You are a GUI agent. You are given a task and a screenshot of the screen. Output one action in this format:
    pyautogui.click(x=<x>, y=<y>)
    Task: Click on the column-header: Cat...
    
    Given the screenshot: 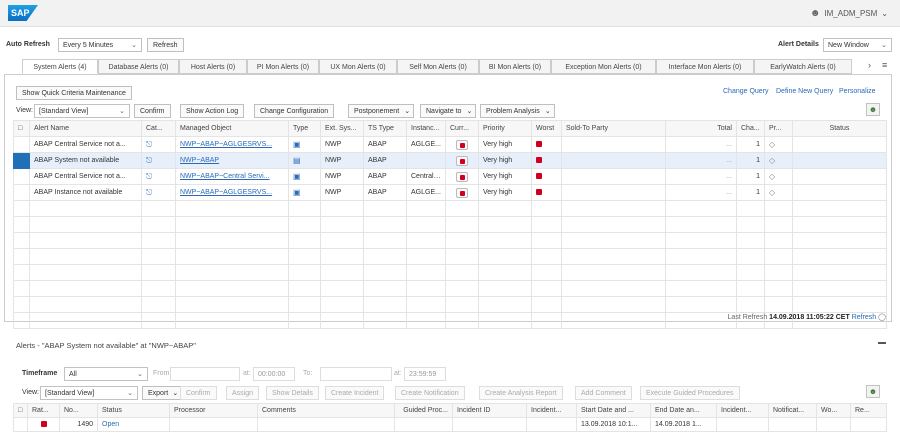 What is the action you would take?
    pyautogui.click(x=158, y=128)
    